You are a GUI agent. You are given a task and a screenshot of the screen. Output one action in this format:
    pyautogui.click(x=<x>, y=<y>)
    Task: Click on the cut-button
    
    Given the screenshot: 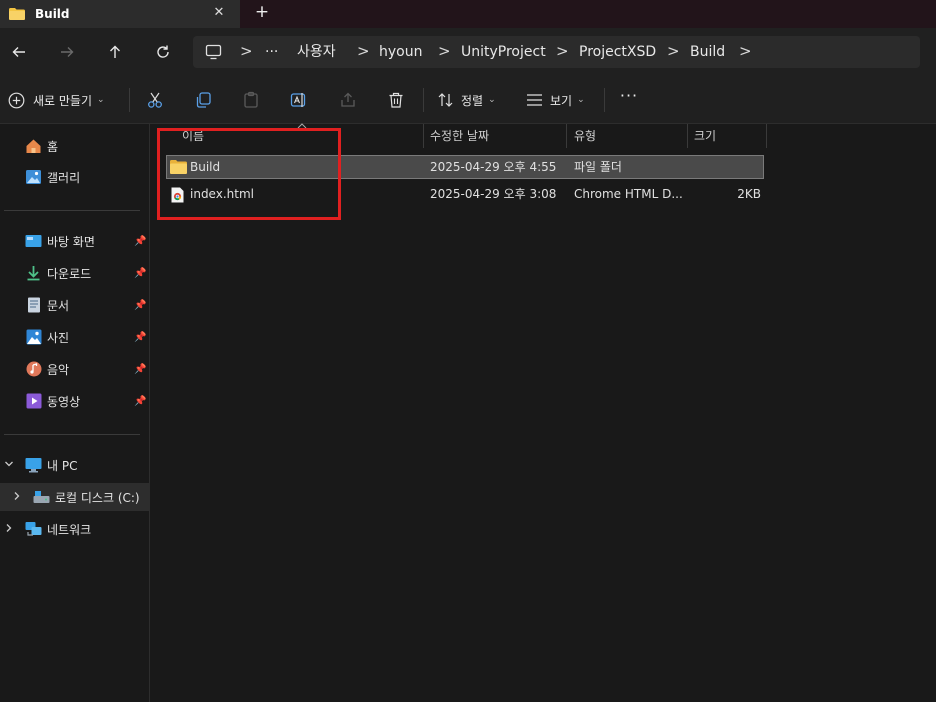 What is the action you would take?
    pyautogui.click(x=155, y=100)
    